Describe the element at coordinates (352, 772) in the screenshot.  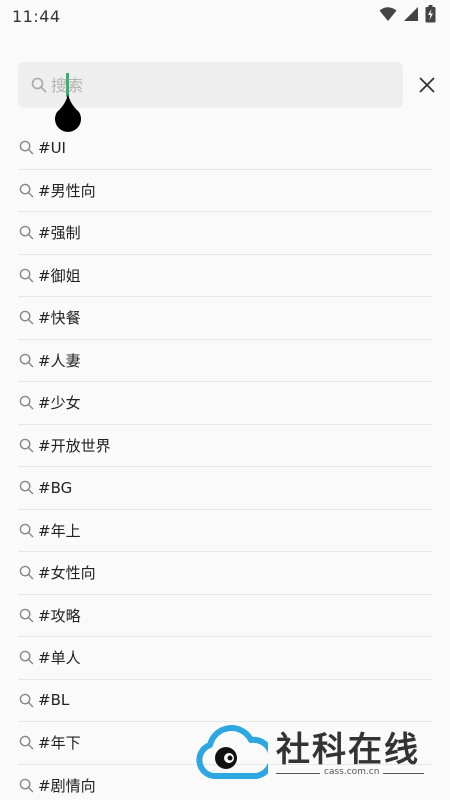
I see `watermark-subtitle: cass.com.cn` at that location.